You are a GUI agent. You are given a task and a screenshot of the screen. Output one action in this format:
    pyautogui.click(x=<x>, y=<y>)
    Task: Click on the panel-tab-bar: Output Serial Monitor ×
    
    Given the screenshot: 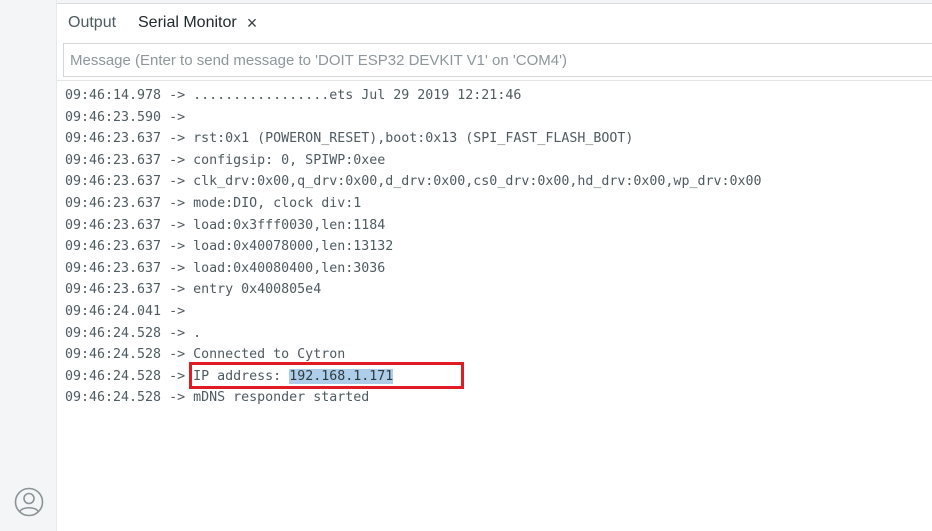 What is the action you would take?
    pyautogui.click(x=494, y=23)
    